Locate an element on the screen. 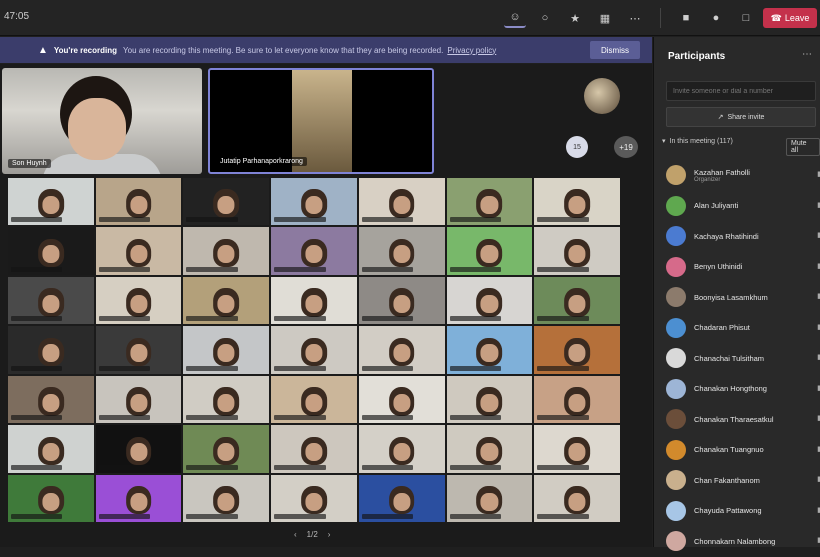  participant-item: Chonnakarn Nalambong ▮ is located at coordinates (743, 541).